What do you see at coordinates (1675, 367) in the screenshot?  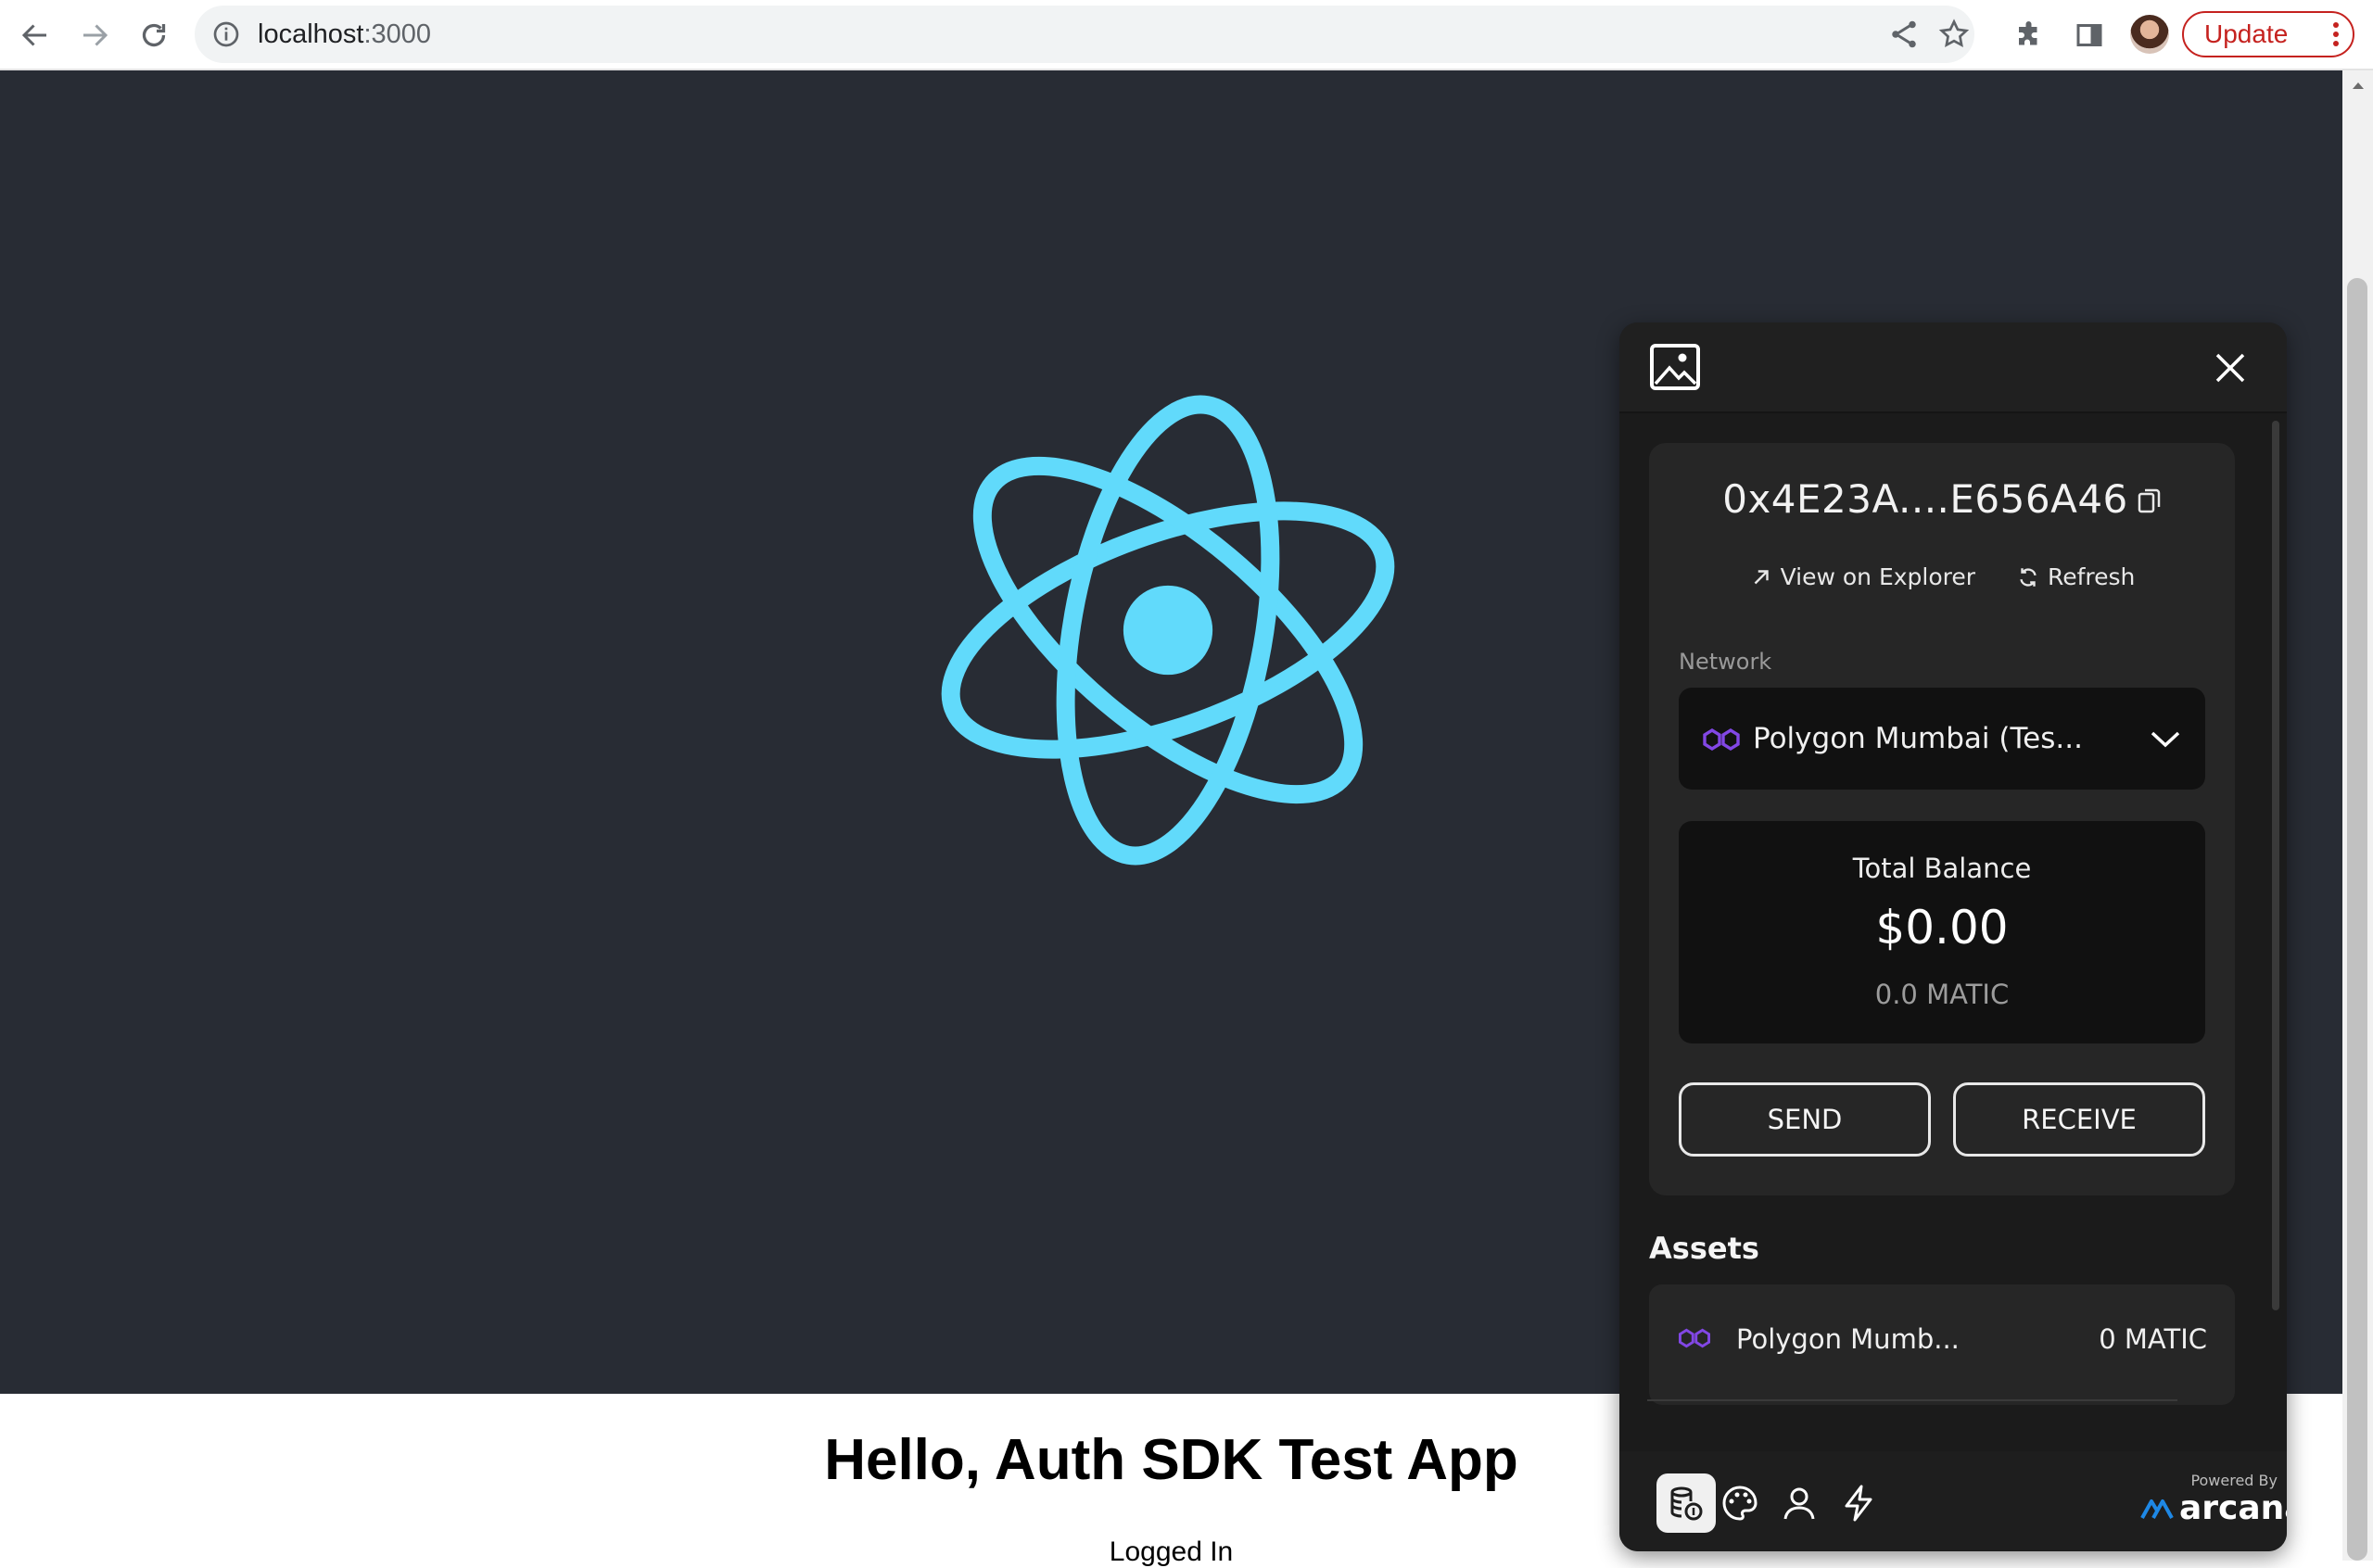 I see `image-icon` at bounding box center [1675, 367].